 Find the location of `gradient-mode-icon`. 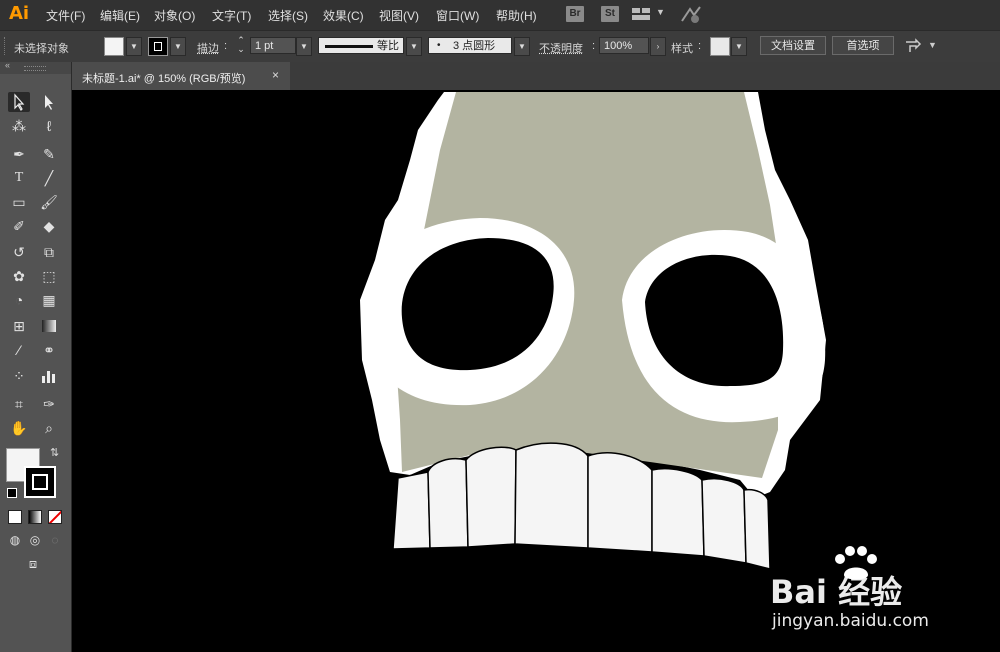

gradient-mode-icon is located at coordinates (35, 517).